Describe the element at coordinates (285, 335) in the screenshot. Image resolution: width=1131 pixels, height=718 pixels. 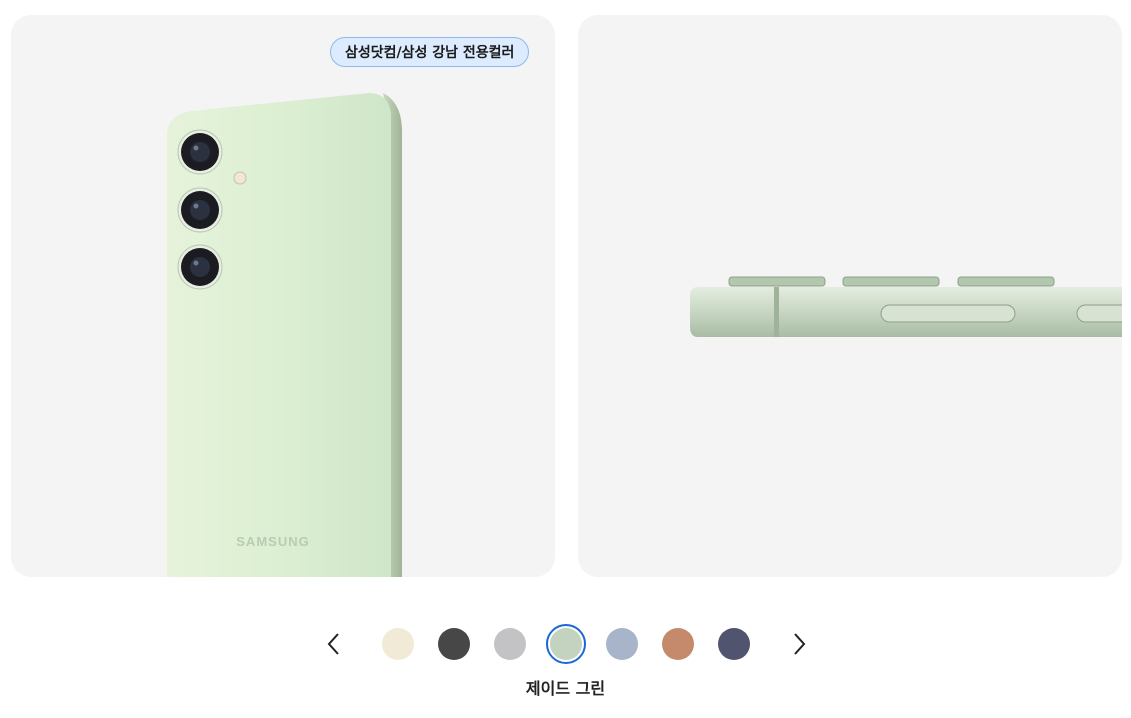
I see `phone-back-image: SAMSUNG` at that location.